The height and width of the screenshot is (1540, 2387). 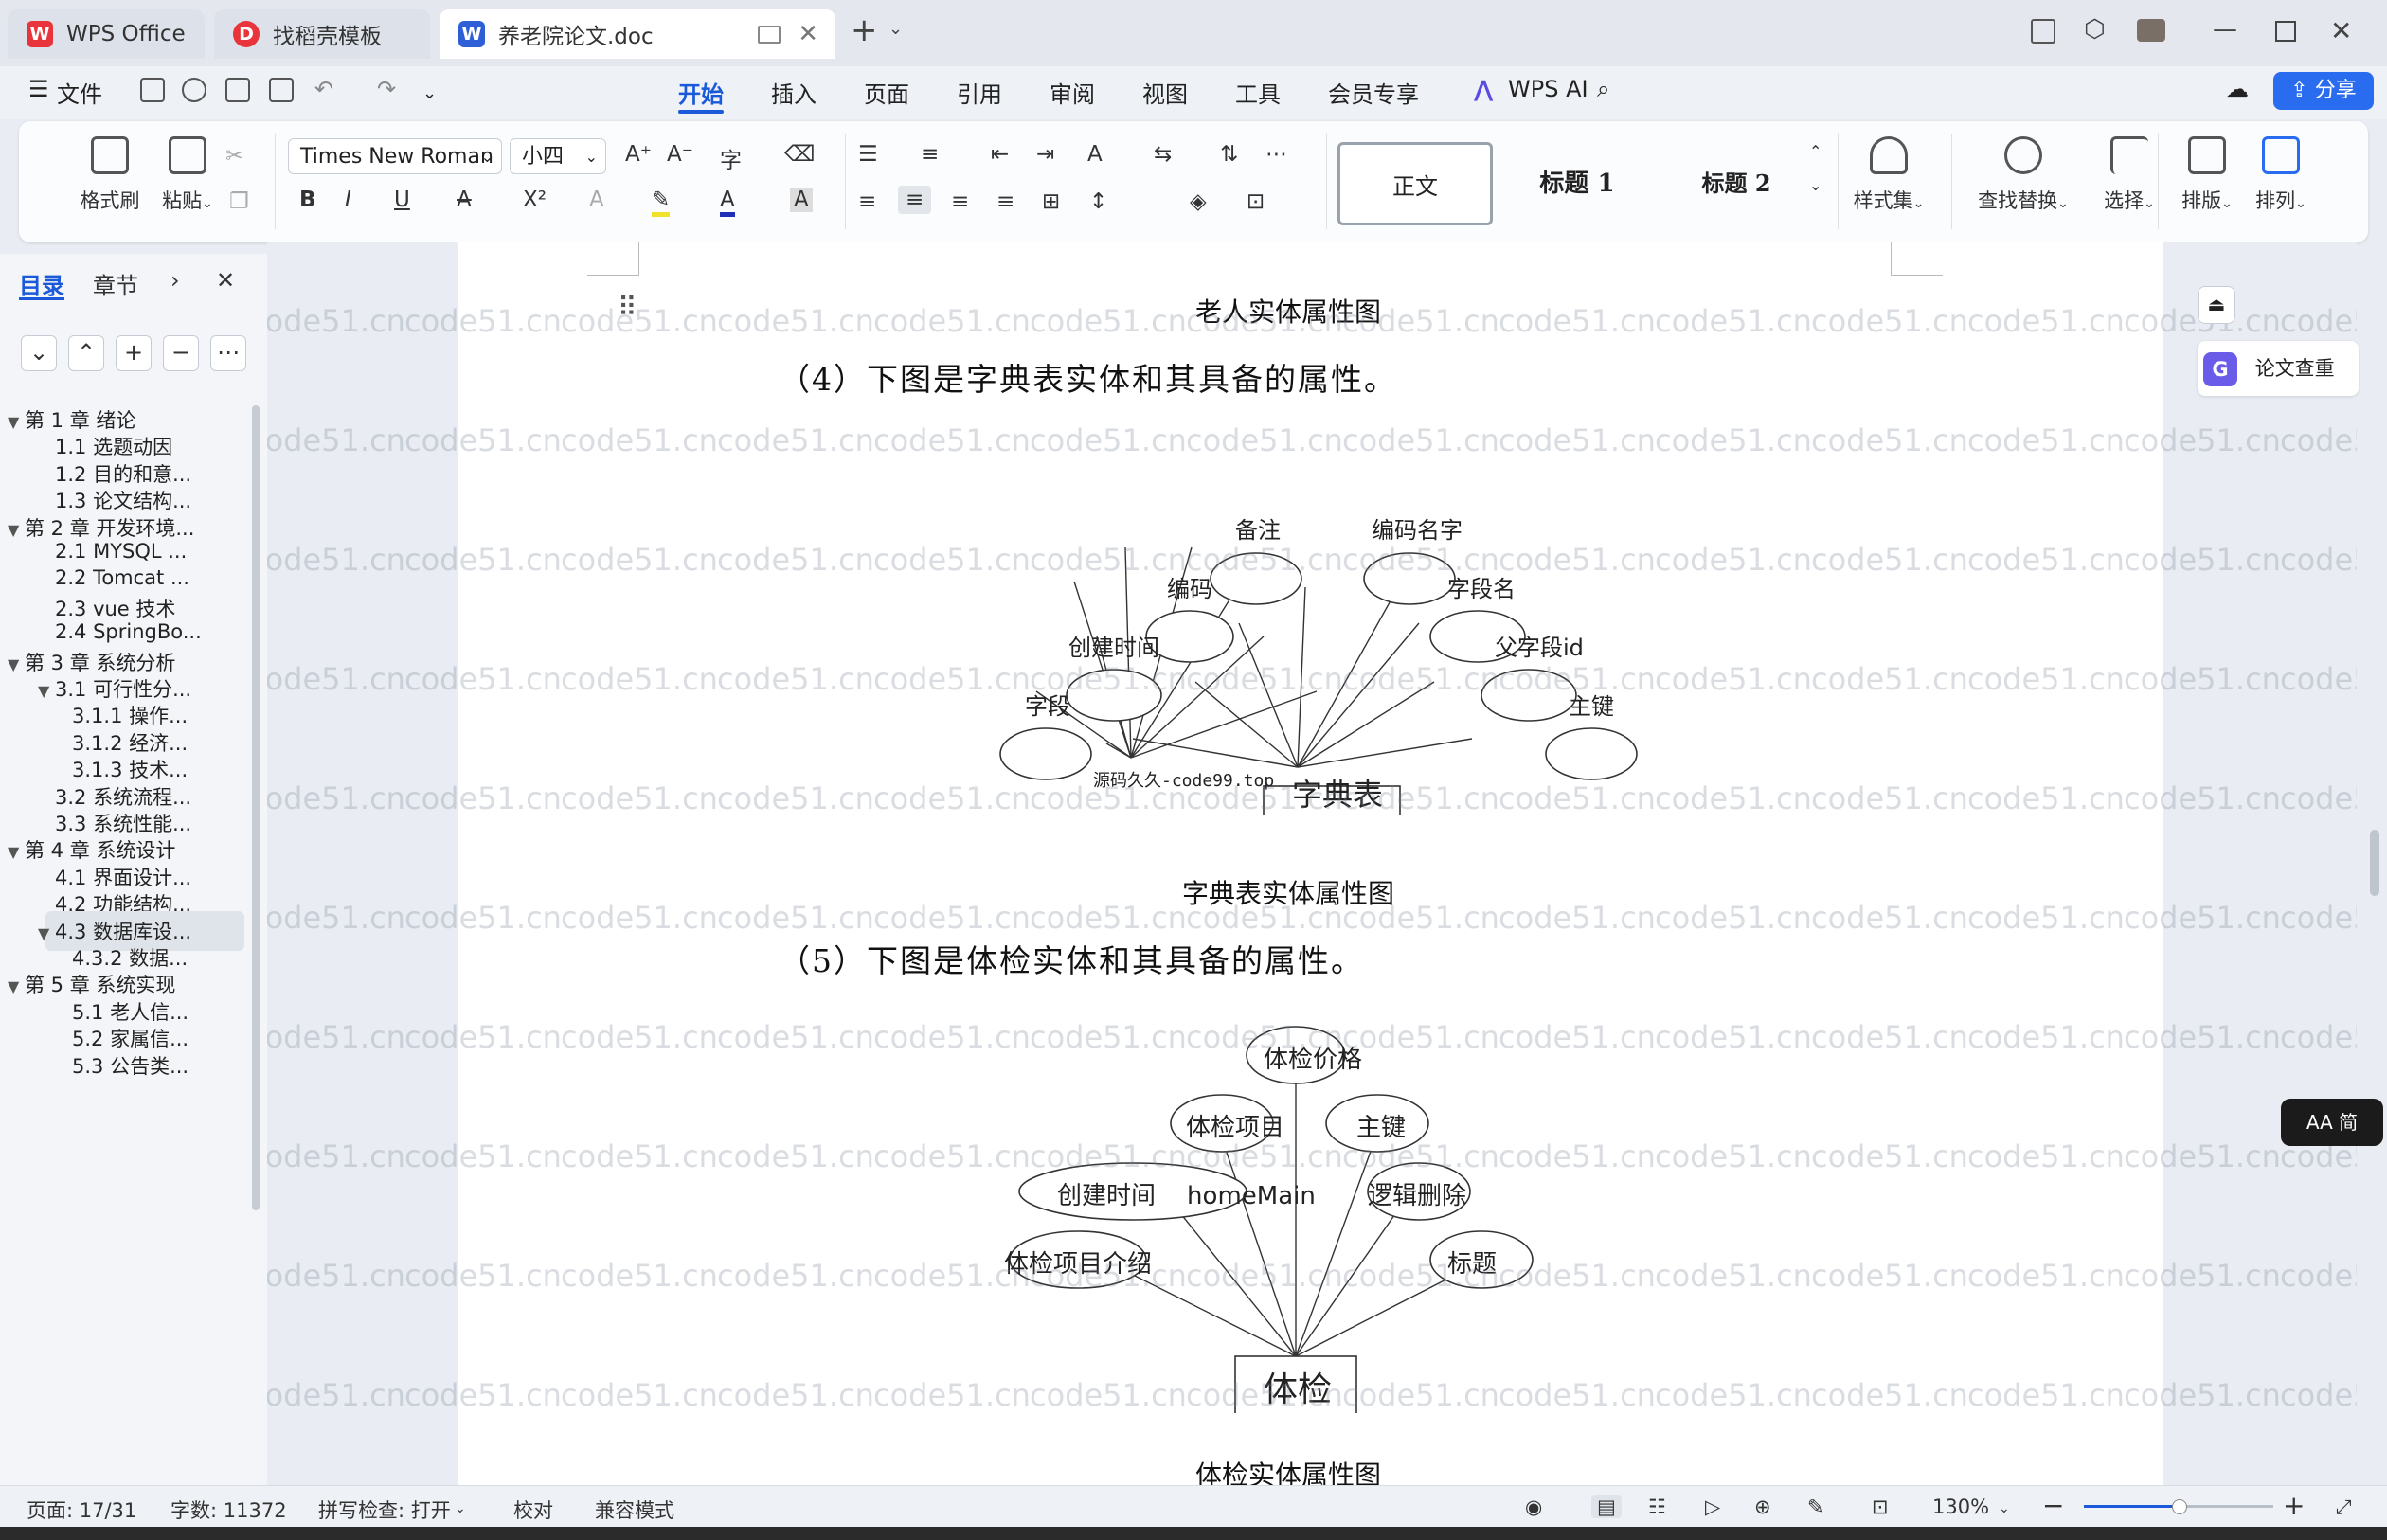 I want to click on zoom-slider-track, so click(x=2178, y=1506).